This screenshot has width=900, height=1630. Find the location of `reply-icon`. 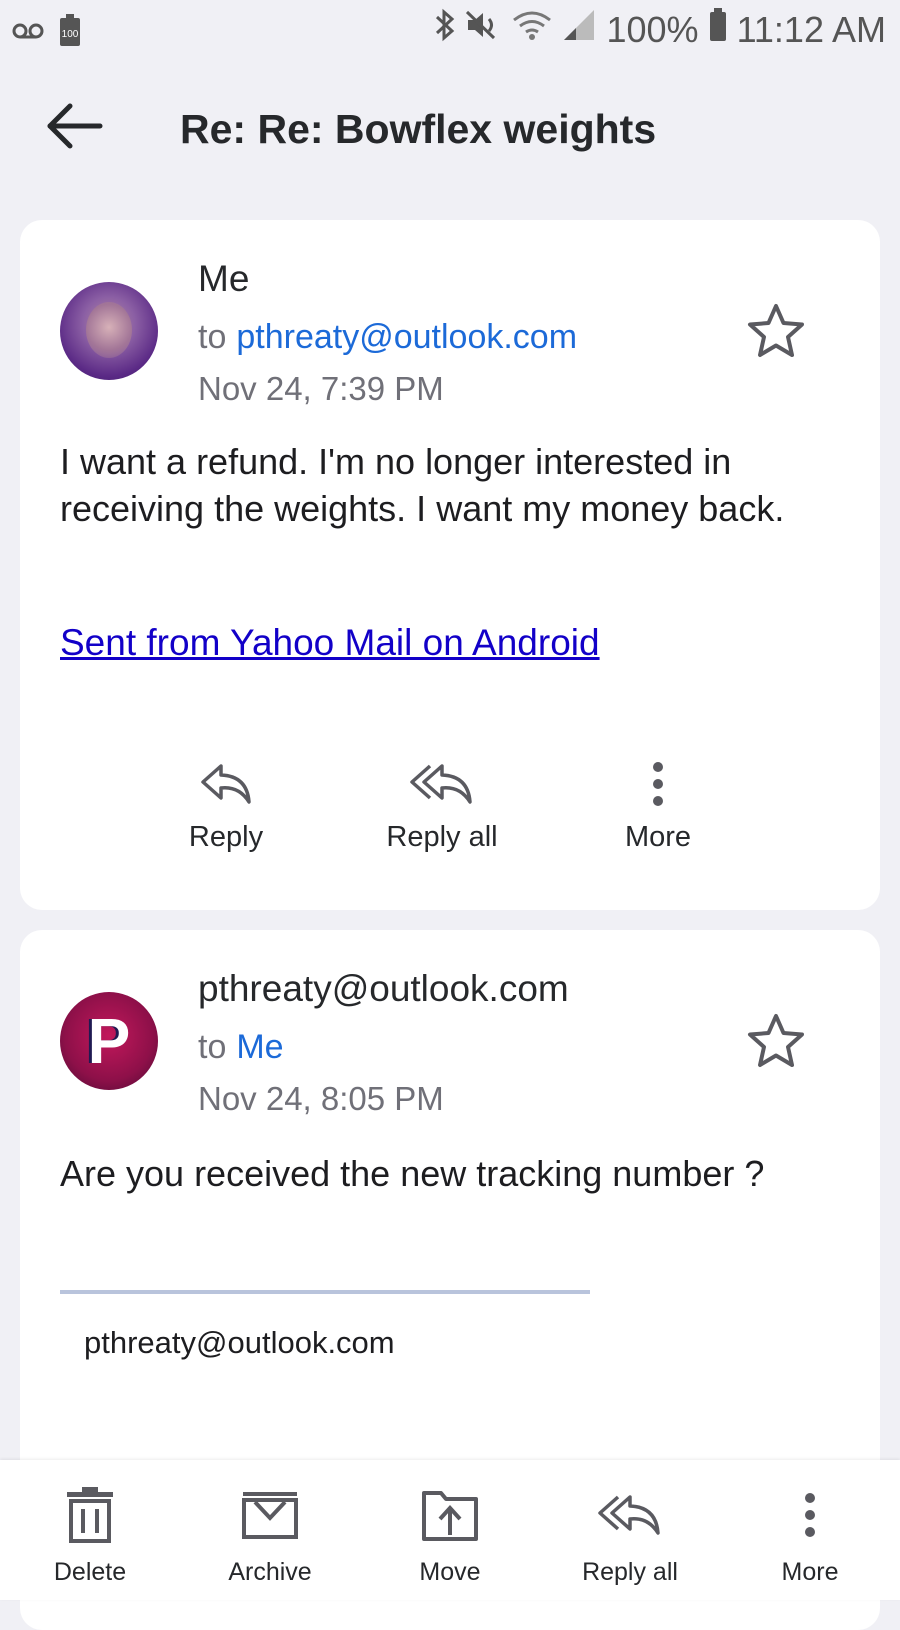

reply-icon is located at coordinates (226, 784).